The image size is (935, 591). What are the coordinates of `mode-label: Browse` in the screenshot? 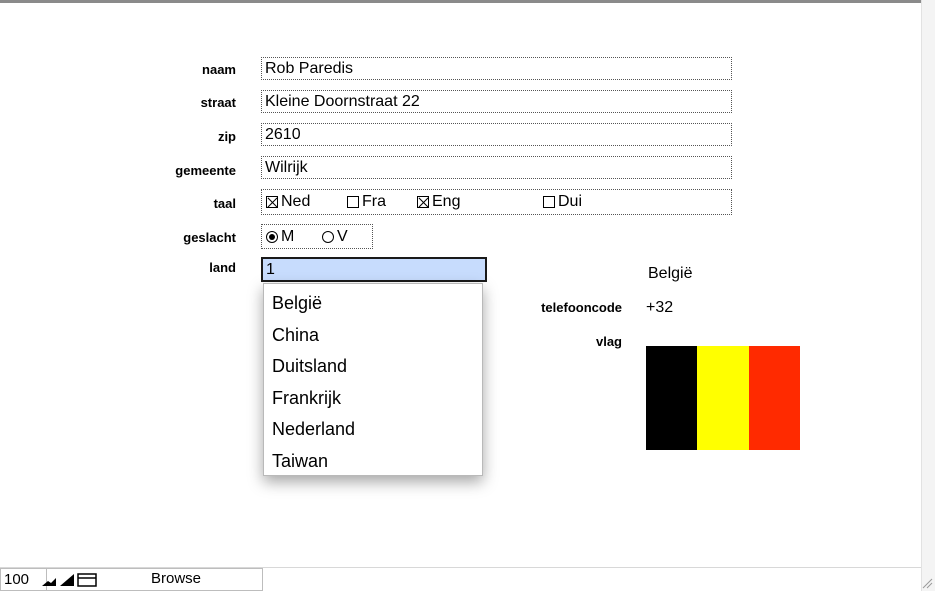 It's located at (176, 578).